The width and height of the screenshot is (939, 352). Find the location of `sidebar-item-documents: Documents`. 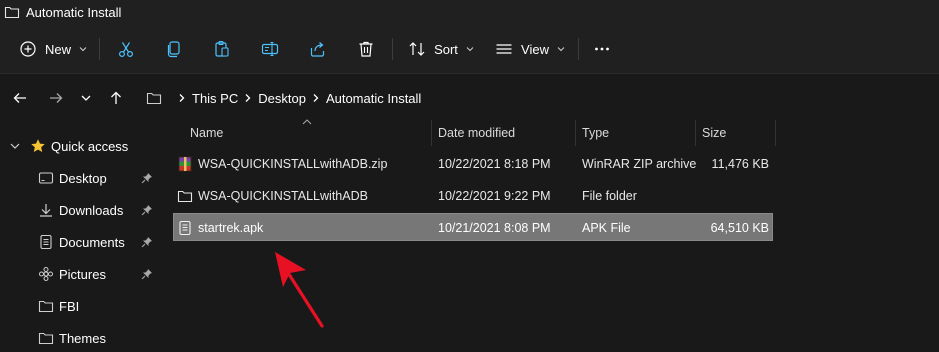

sidebar-item-documents: Documents is located at coordinates (80, 242).